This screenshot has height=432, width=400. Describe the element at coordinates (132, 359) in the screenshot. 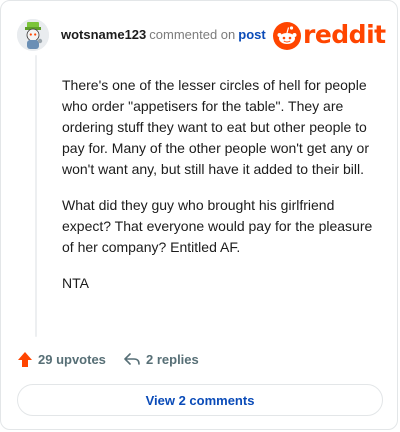

I see `reply-arrow-icon` at that location.